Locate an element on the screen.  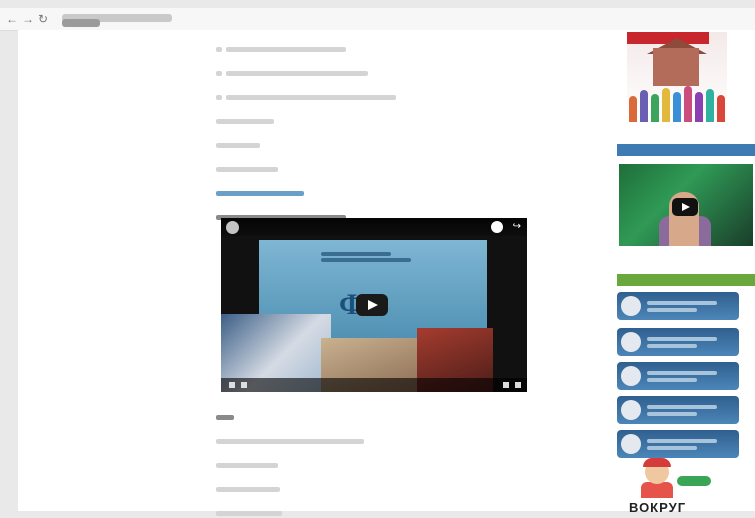
reload-button: ↻ is located at coordinates (43, 19).